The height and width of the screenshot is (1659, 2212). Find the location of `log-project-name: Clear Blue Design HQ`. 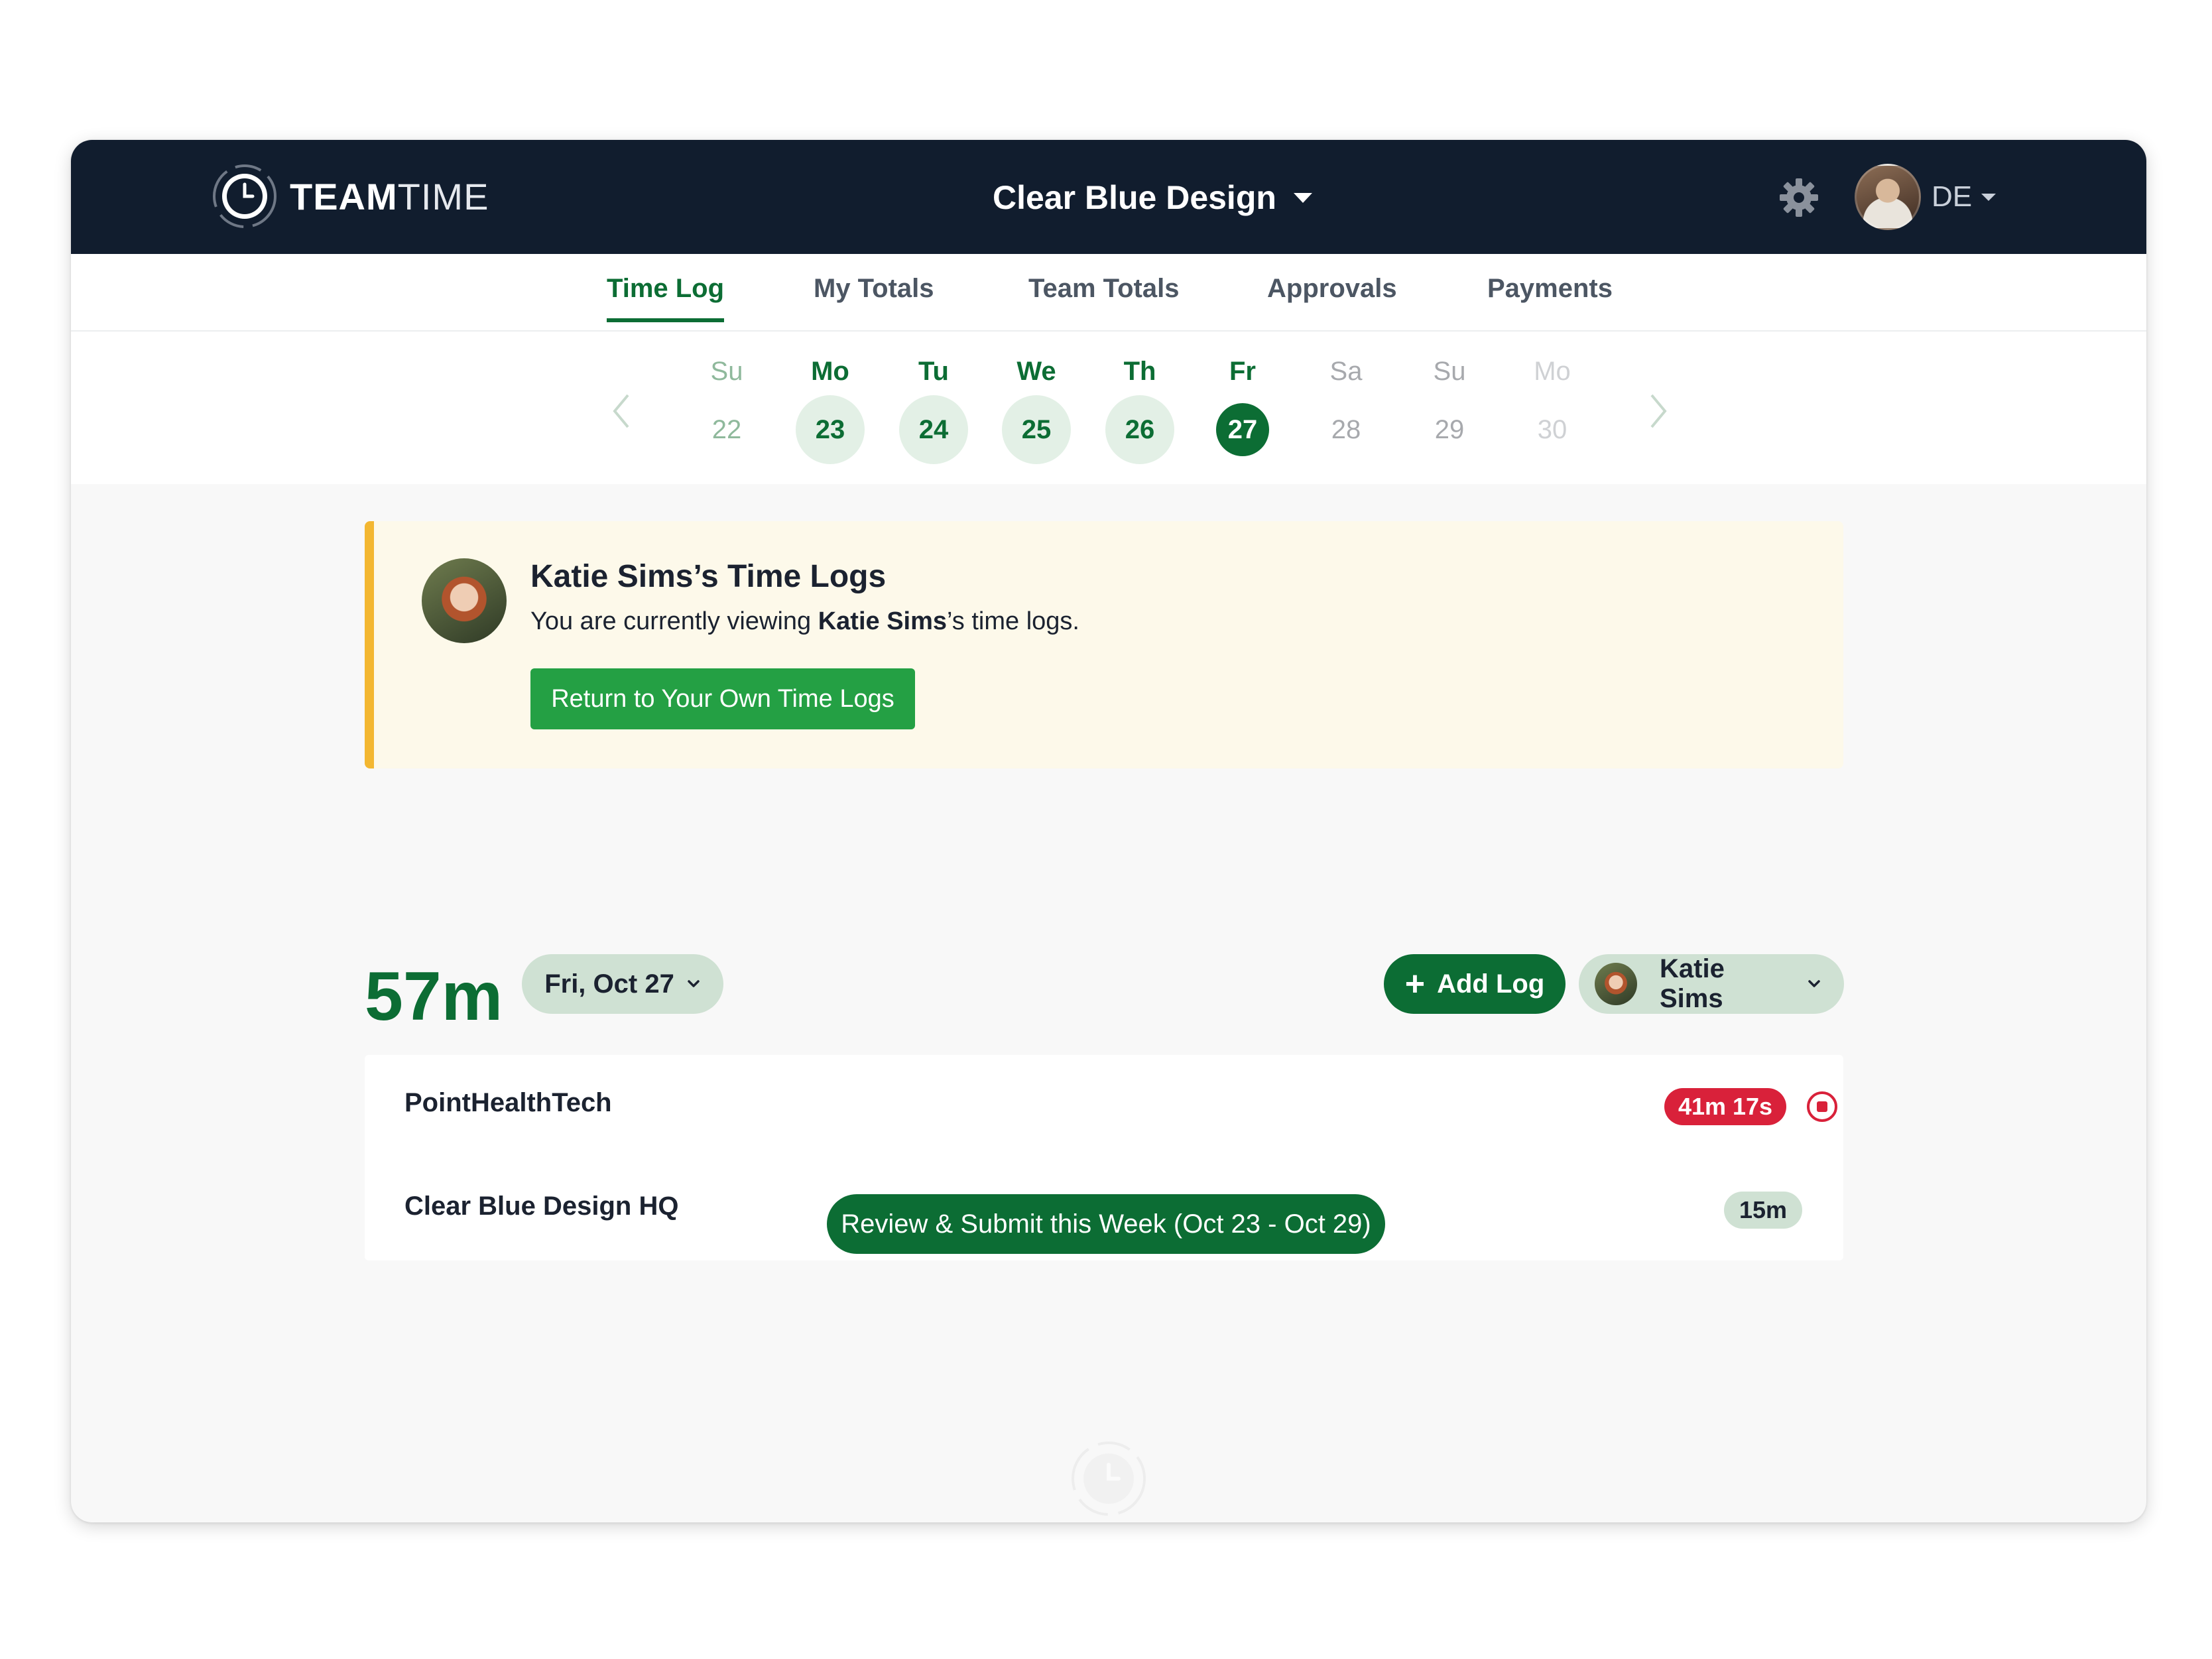

log-project-name: Clear Blue Design HQ is located at coordinates (541, 1206).